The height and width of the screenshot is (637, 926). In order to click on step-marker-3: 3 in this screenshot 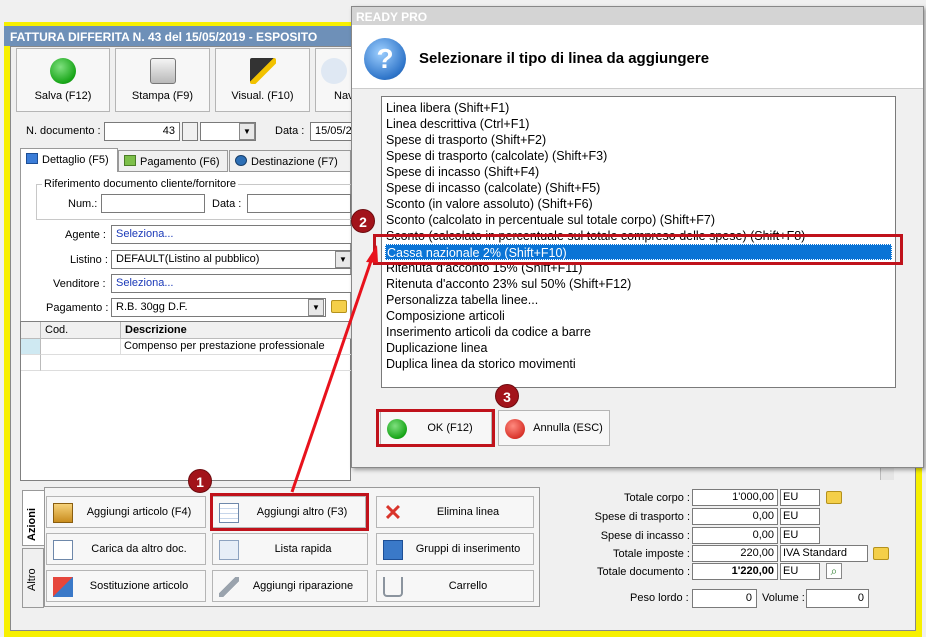, I will do `click(507, 396)`.